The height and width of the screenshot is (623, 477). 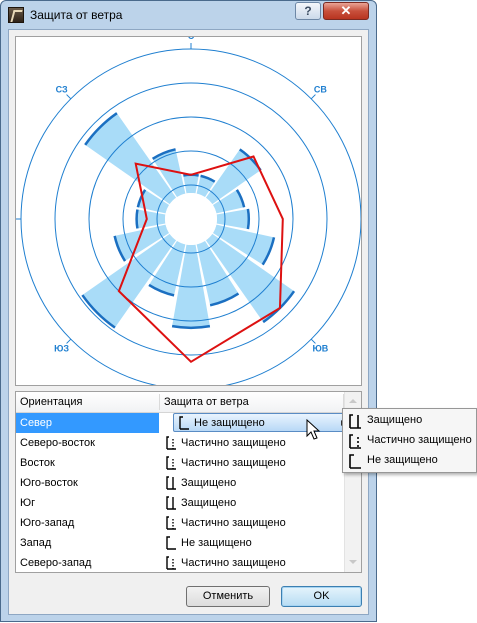 What do you see at coordinates (49, 483) in the screenshot?
I see `orientation-cell: Юго-восток` at bounding box center [49, 483].